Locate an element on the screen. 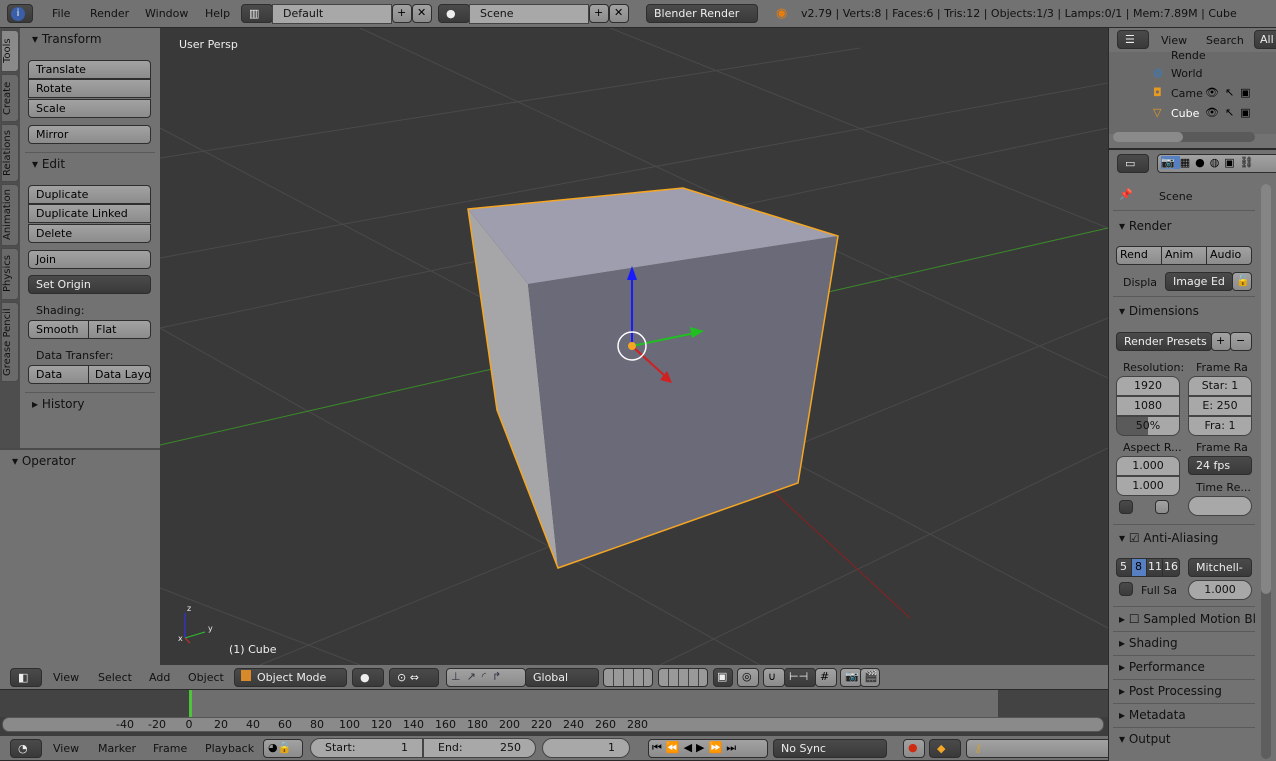  filter-size-field: 1.000 is located at coordinates (1220, 590).